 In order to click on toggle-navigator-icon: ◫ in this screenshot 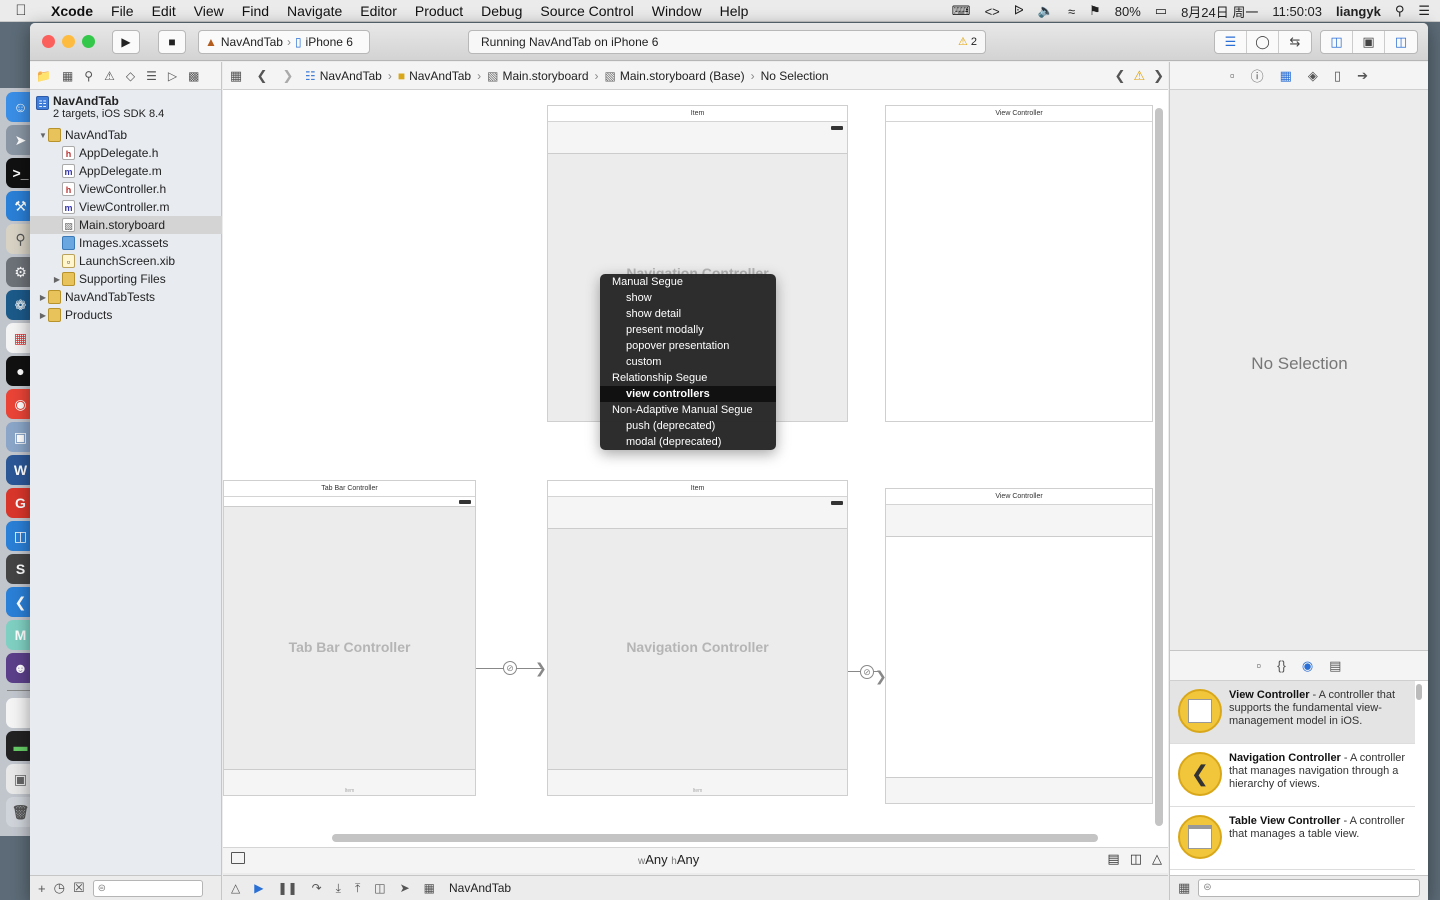, I will do `click(1337, 42)`.